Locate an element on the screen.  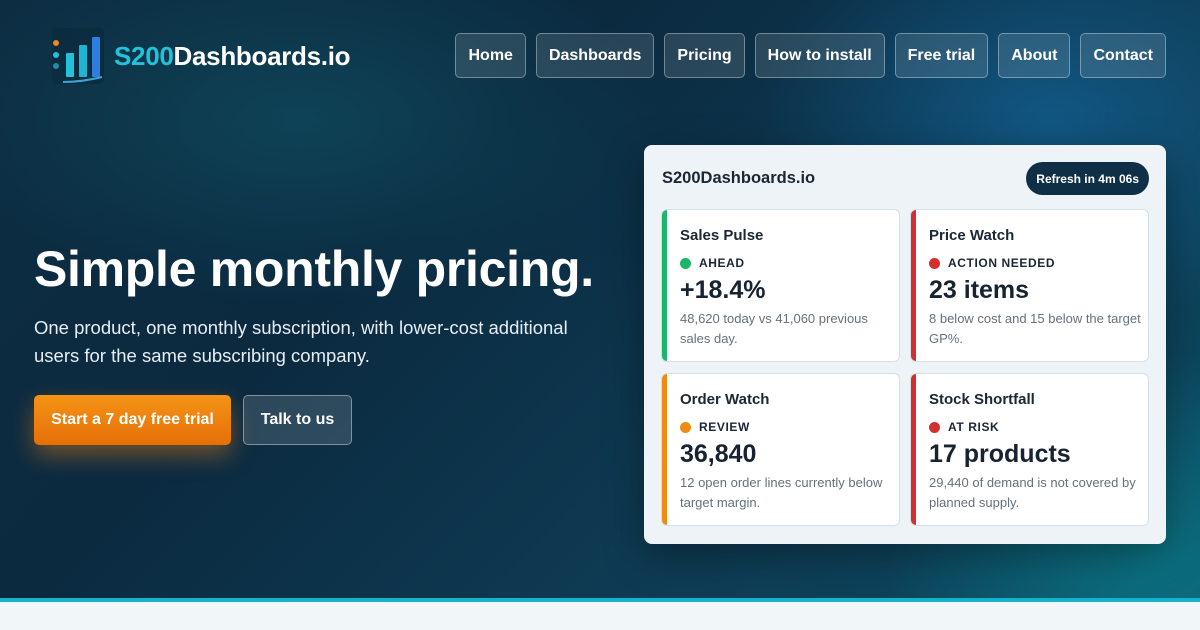
tile-value: 36,840 is located at coordinates (718, 454).